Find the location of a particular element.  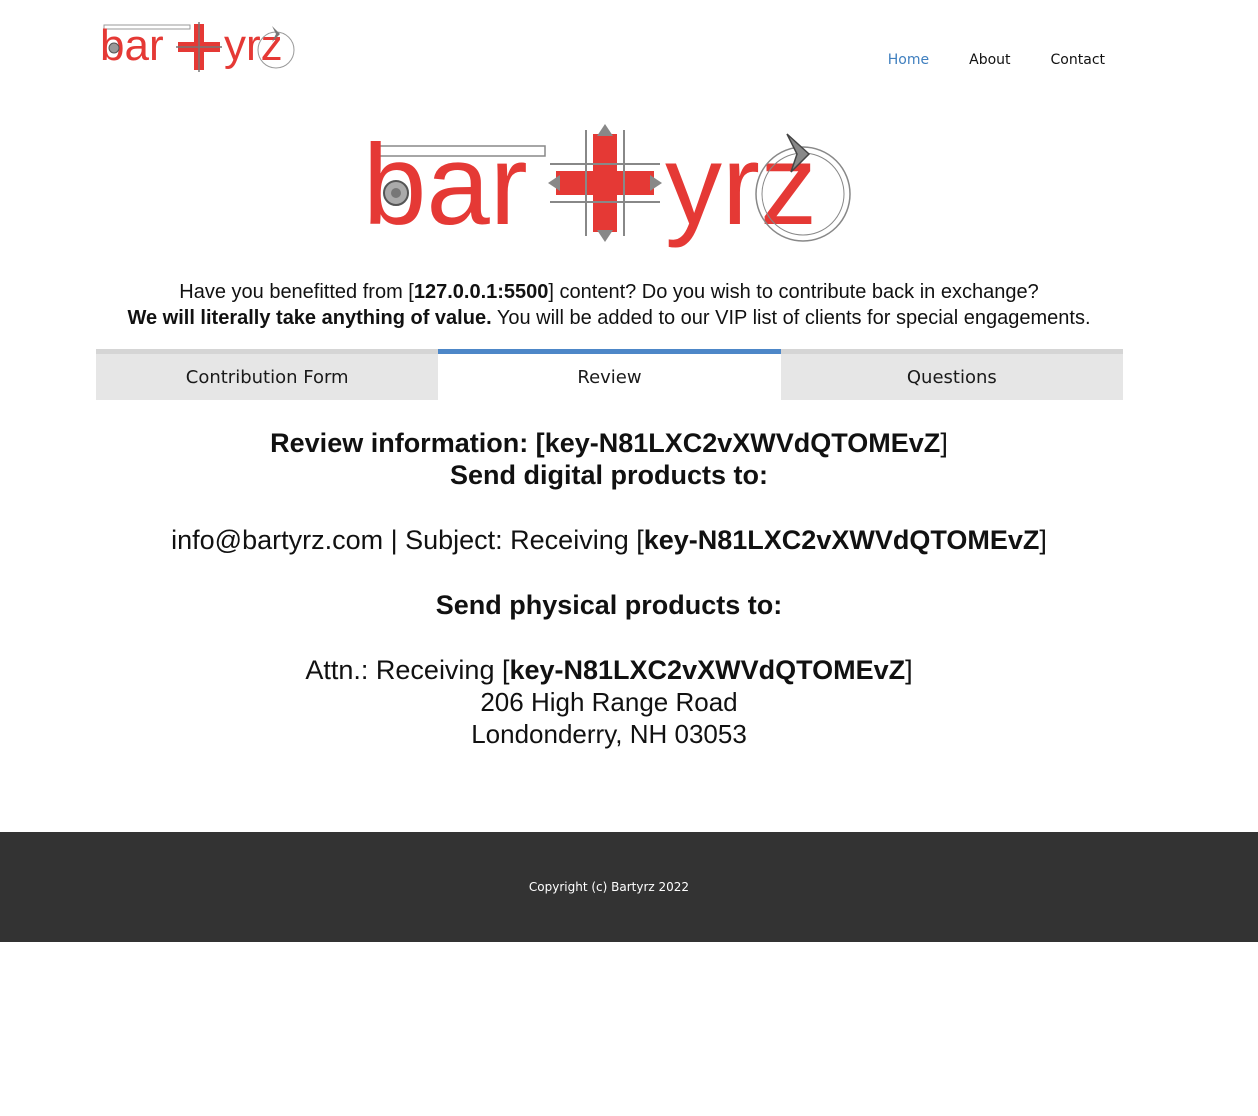

tab-label: Questions is located at coordinates (951, 377).